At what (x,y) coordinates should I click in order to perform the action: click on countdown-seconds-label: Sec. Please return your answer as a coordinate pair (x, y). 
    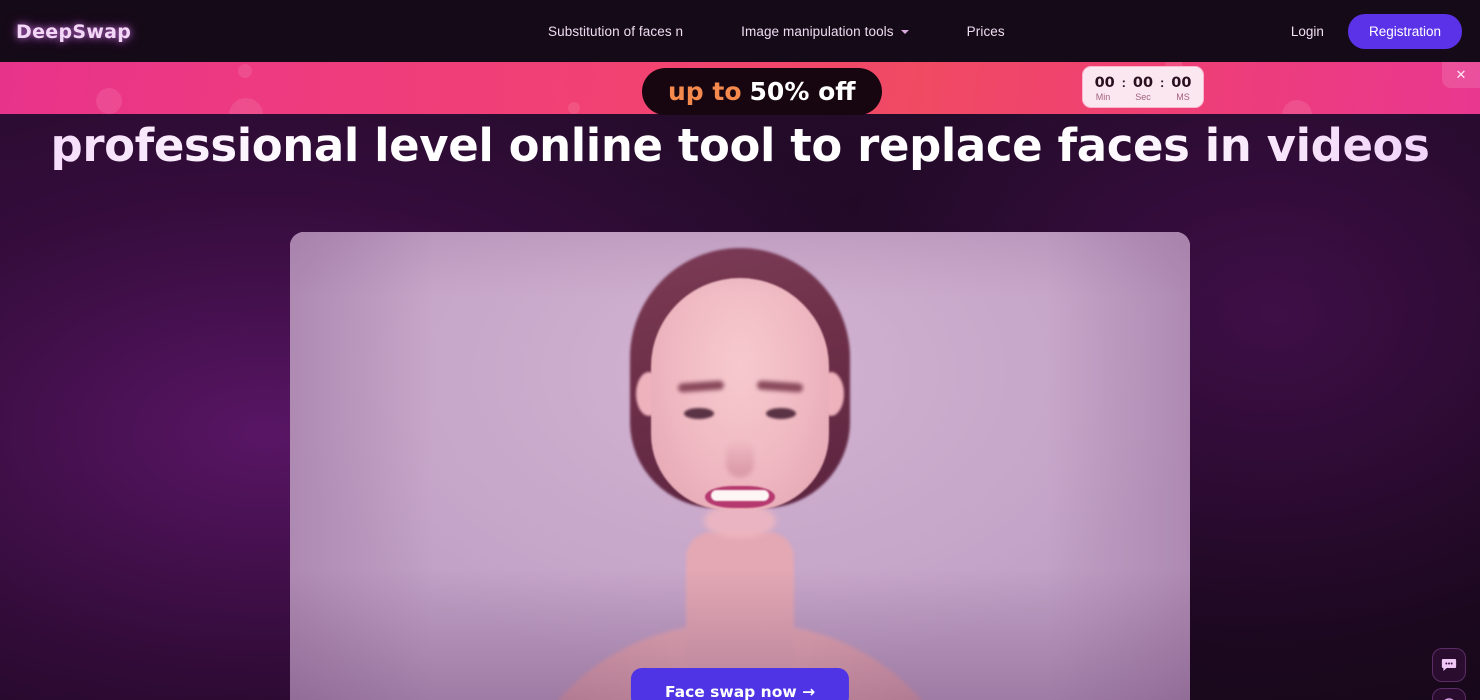
    Looking at the image, I should click on (1143, 96).